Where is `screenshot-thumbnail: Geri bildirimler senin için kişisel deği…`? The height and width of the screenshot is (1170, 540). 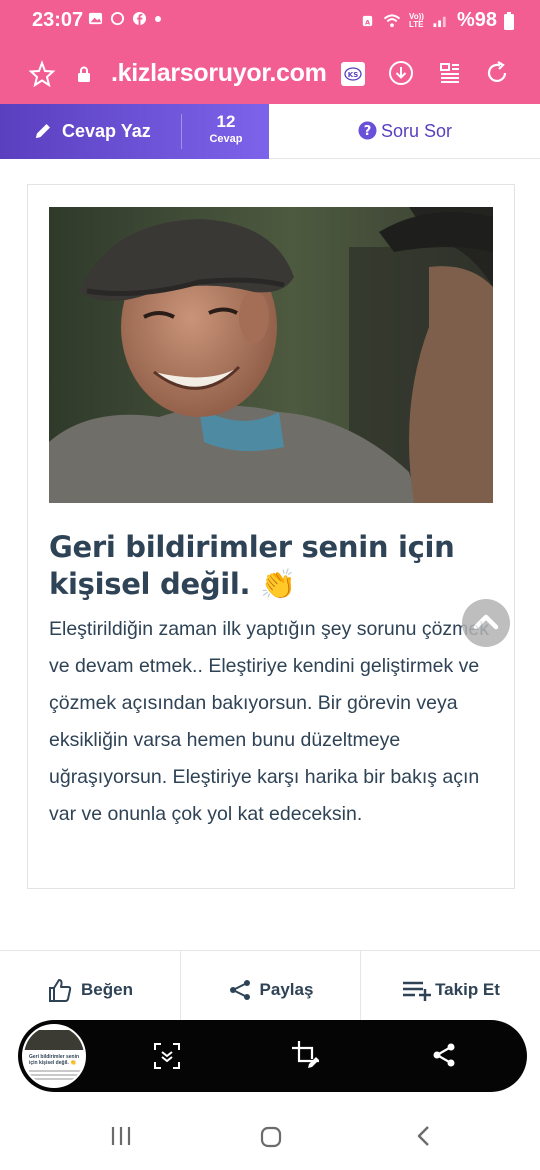 screenshot-thumbnail: Geri bildirimler senin için kişisel deği… is located at coordinates (54, 1056).